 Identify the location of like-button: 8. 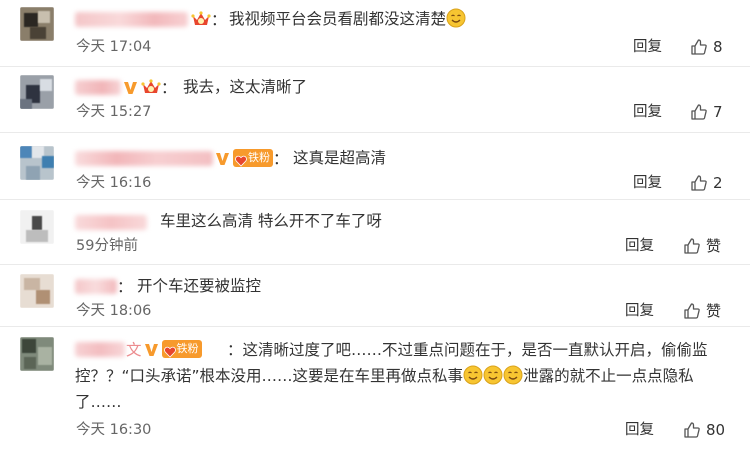
(706, 47).